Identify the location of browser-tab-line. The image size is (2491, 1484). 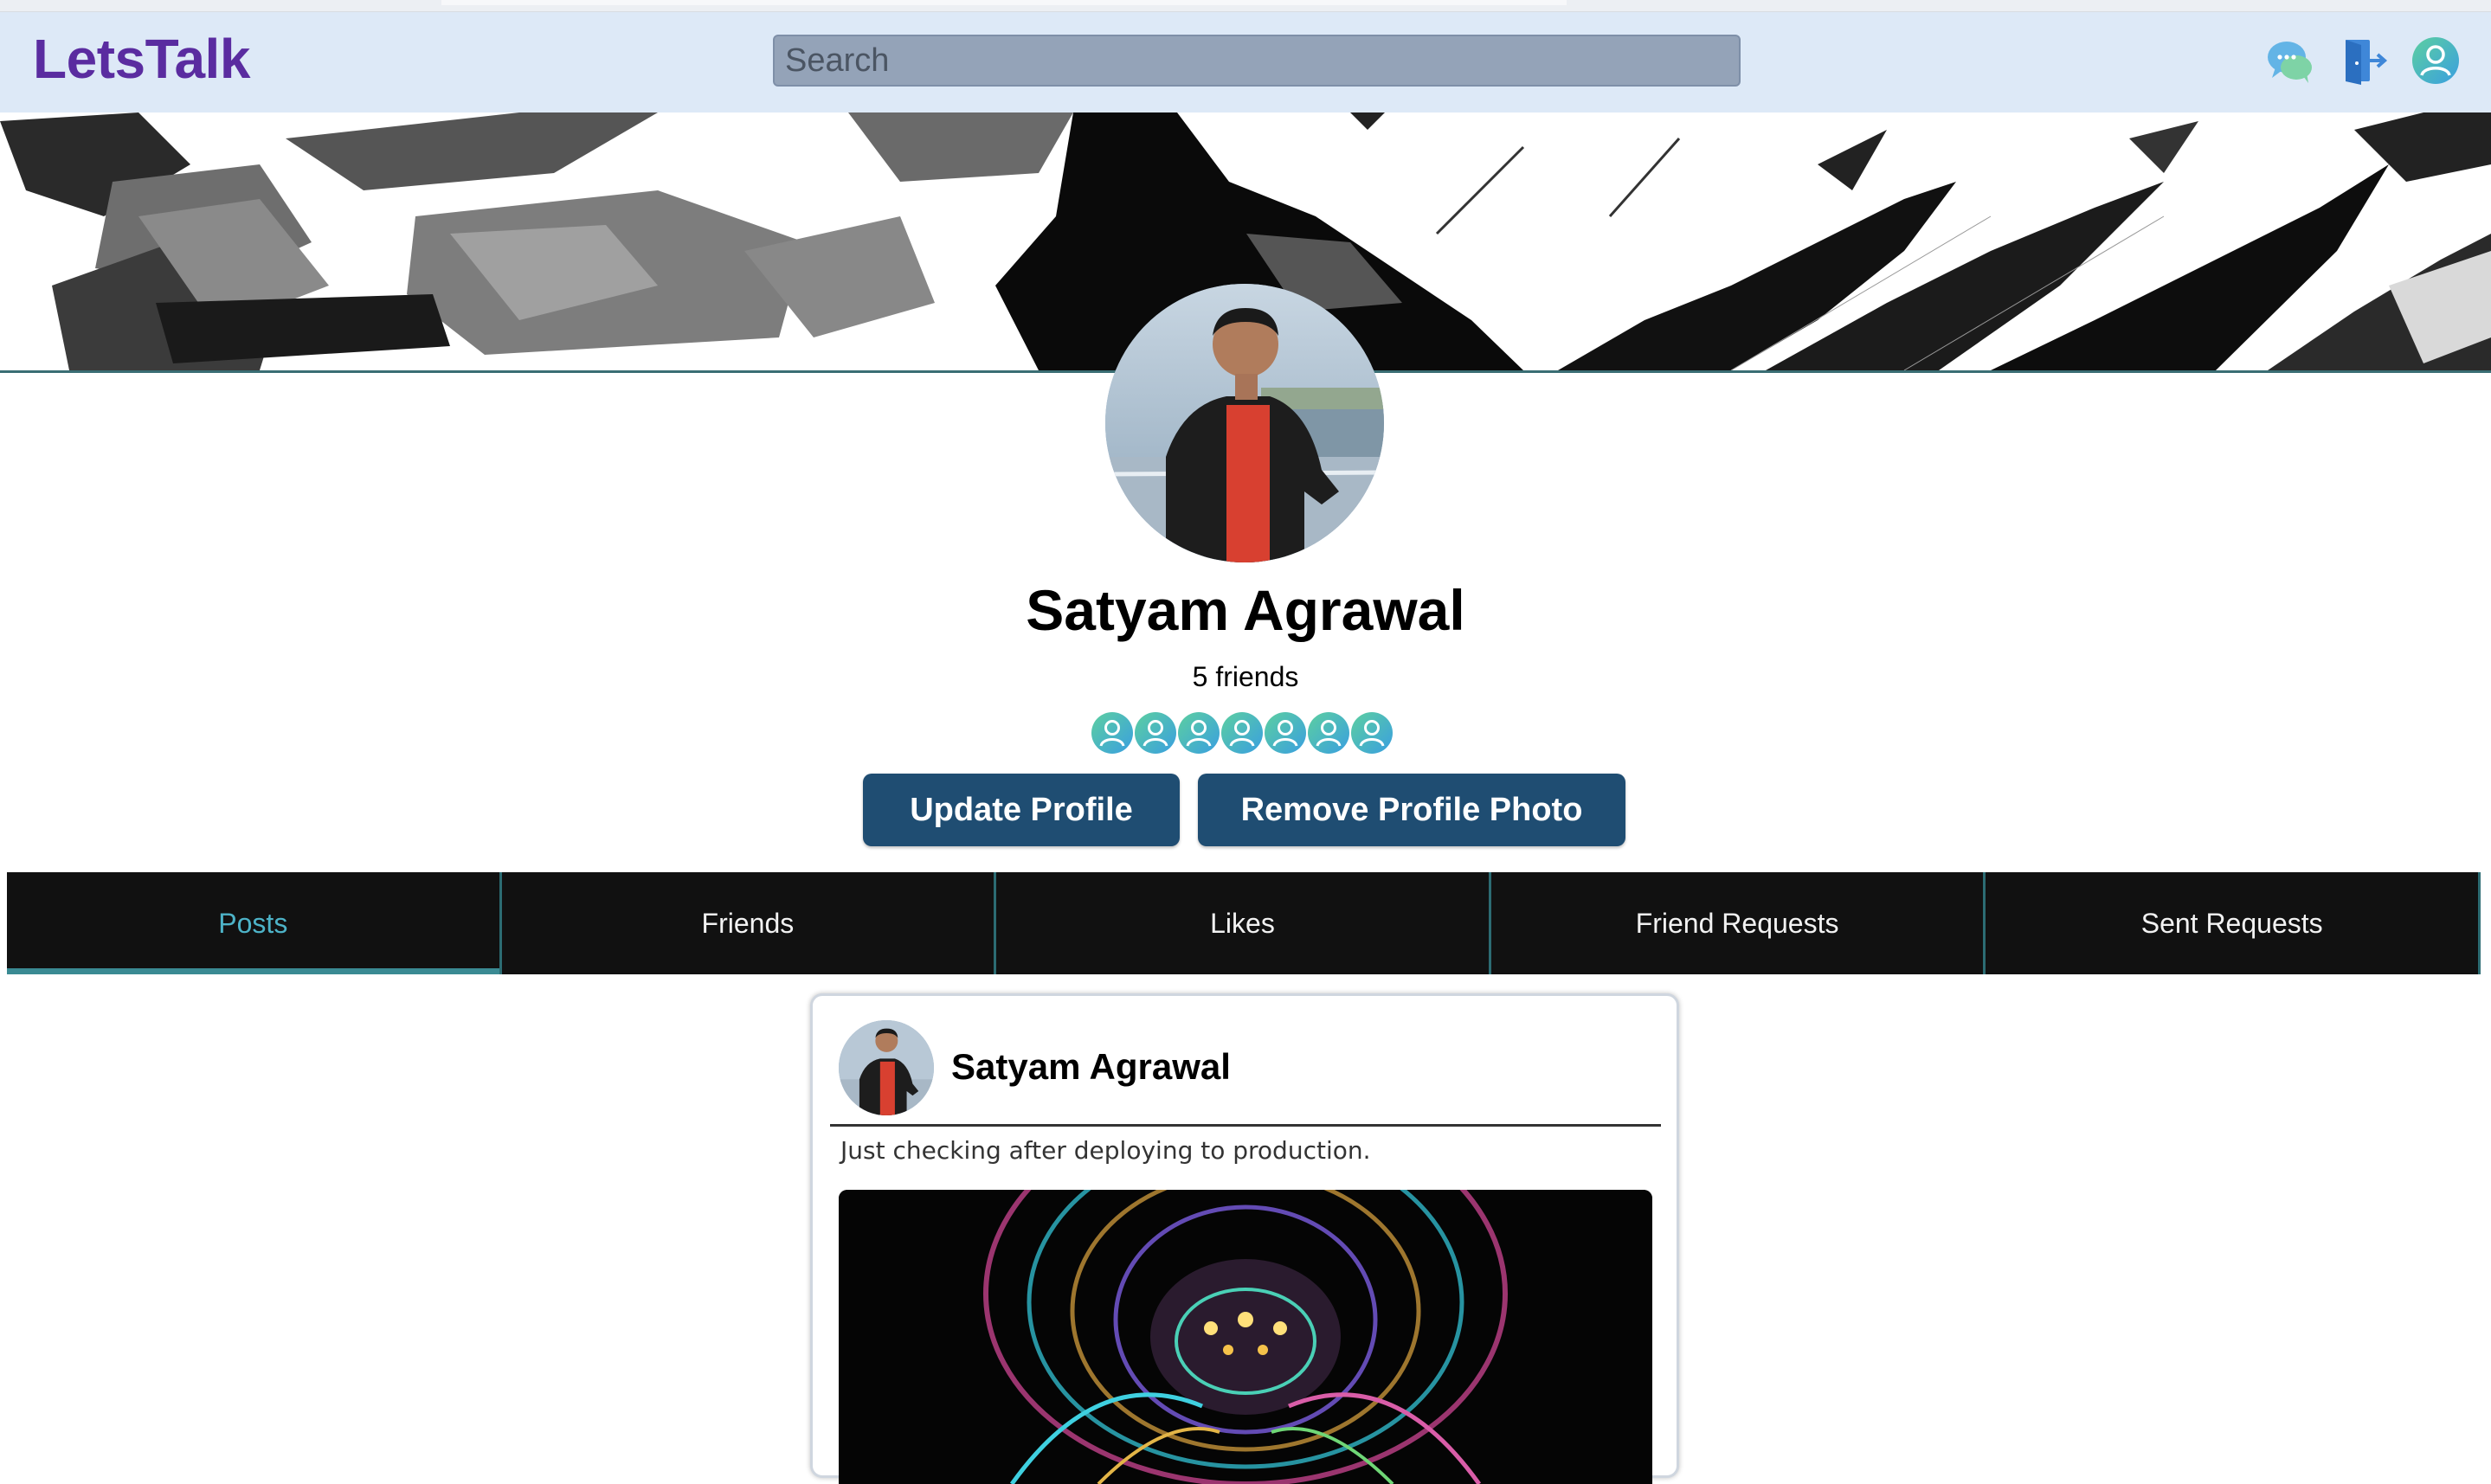
(1004, 2).